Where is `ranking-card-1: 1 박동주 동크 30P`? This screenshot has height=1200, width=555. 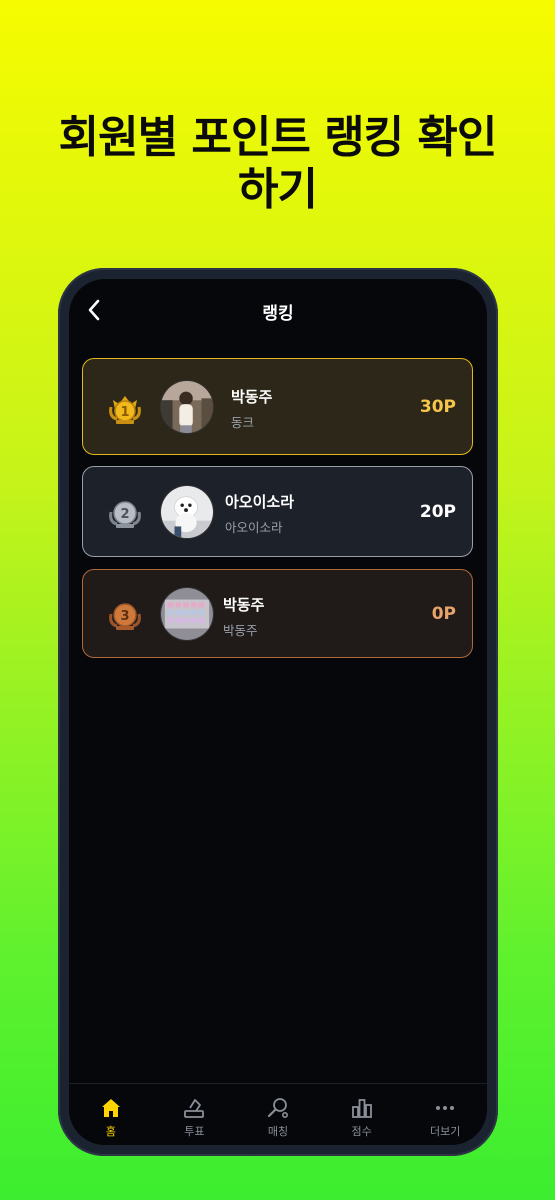 ranking-card-1: 1 박동주 동크 30P is located at coordinates (277, 406).